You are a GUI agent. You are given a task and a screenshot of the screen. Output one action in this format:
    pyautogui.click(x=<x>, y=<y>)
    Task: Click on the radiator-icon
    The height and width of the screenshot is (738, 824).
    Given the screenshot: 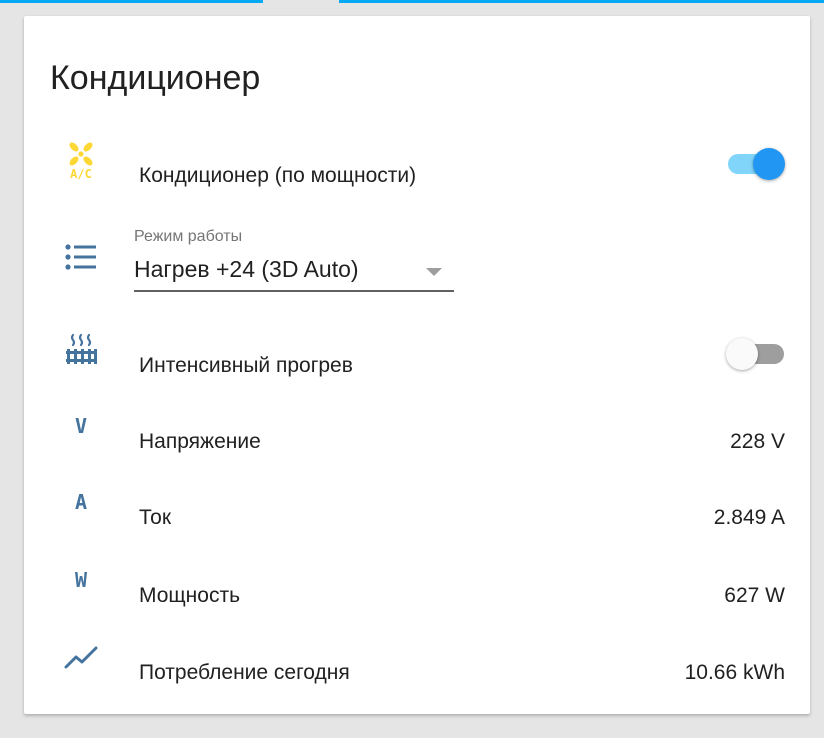 What is the action you would take?
    pyautogui.click(x=81, y=350)
    